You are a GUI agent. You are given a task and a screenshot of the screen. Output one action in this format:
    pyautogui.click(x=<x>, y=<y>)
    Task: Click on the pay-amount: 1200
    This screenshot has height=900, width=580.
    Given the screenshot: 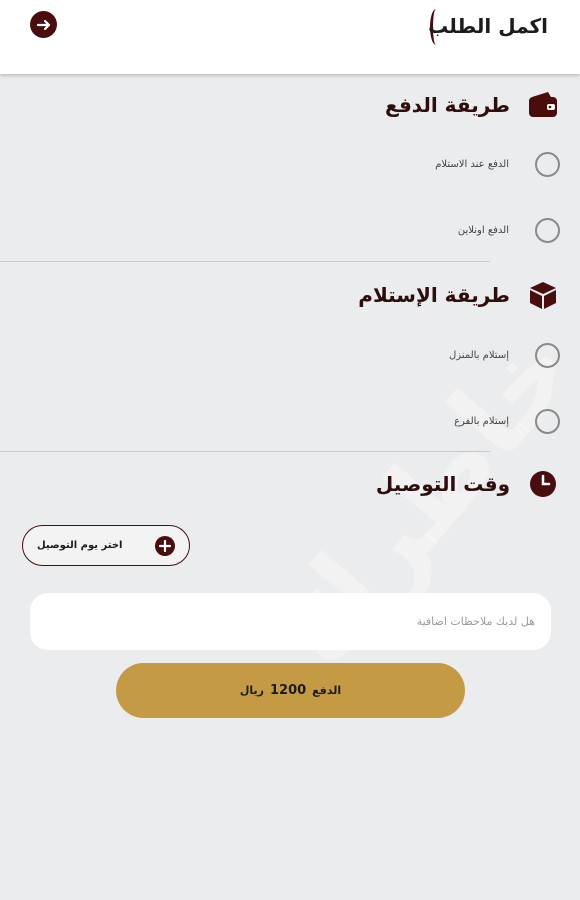 What is the action you would take?
    pyautogui.click(x=288, y=690)
    